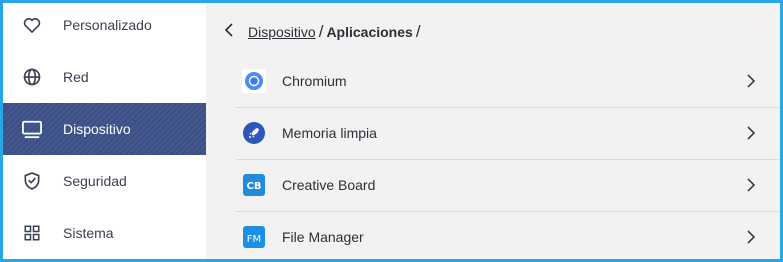 This screenshot has height=262, width=783. Describe the element at coordinates (507, 185) in the screenshot. I see `app-row-creative-board: CB Creative Board` at that location.